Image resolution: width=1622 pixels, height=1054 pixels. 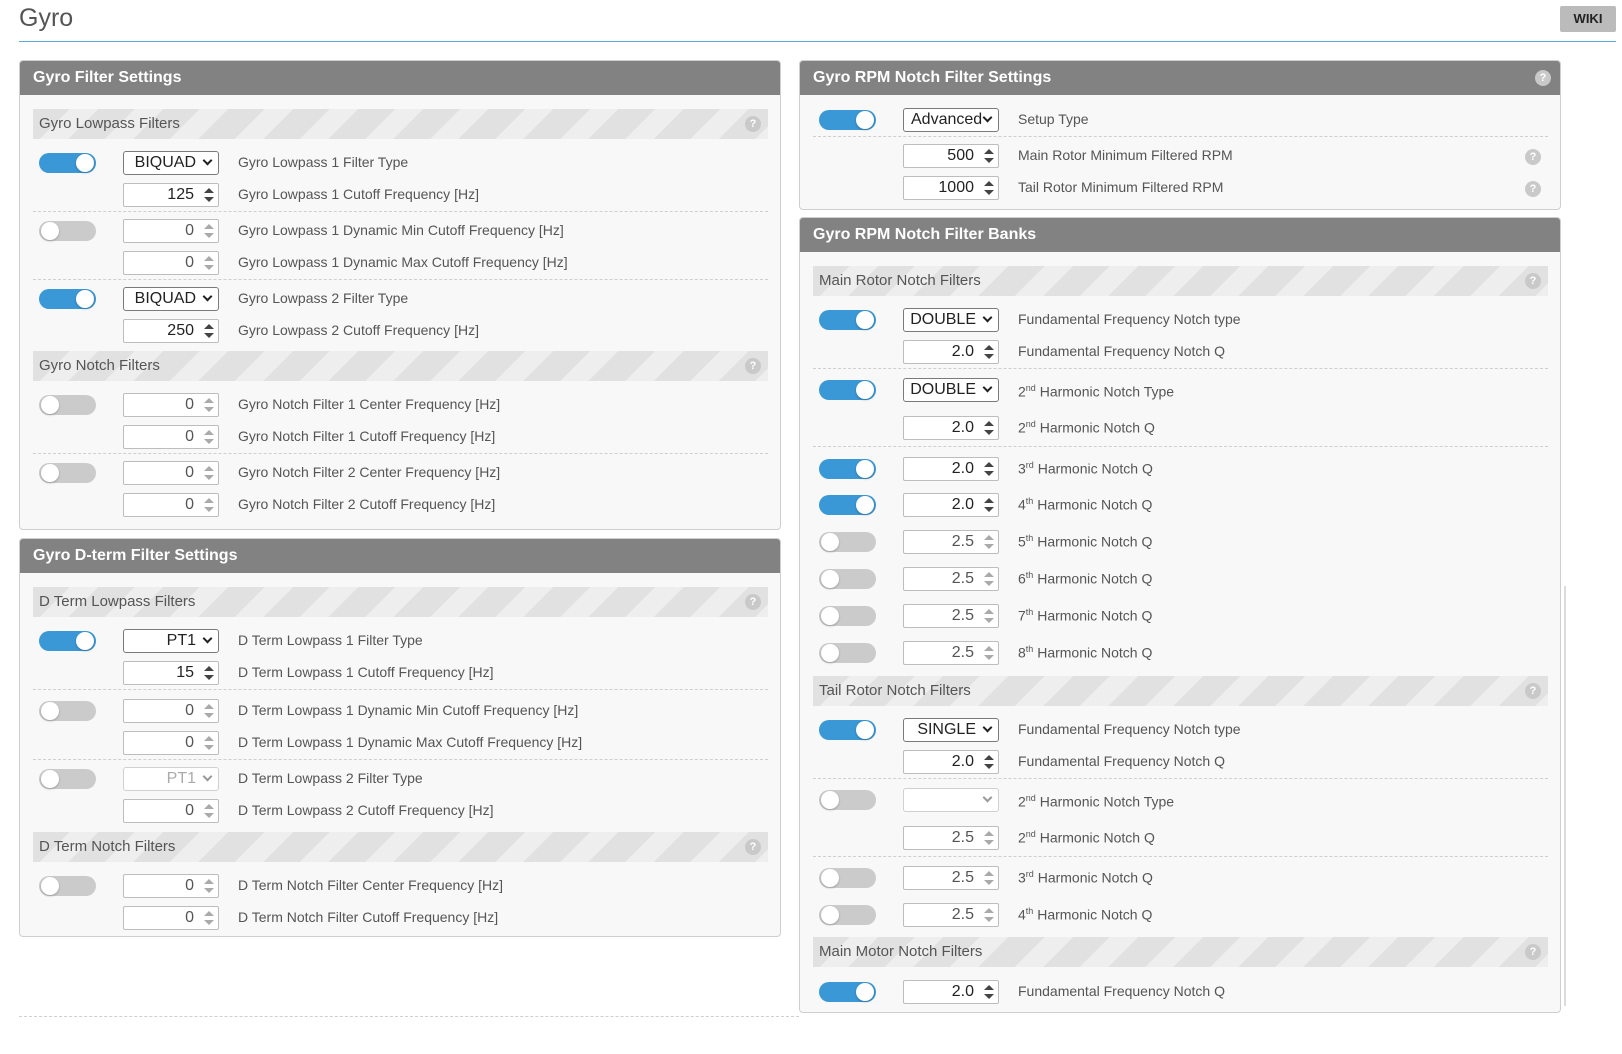 What do you see at coordinates (171, 195) in the screenshot?
I see `number-input: 125` at bounding box center [171, 195].